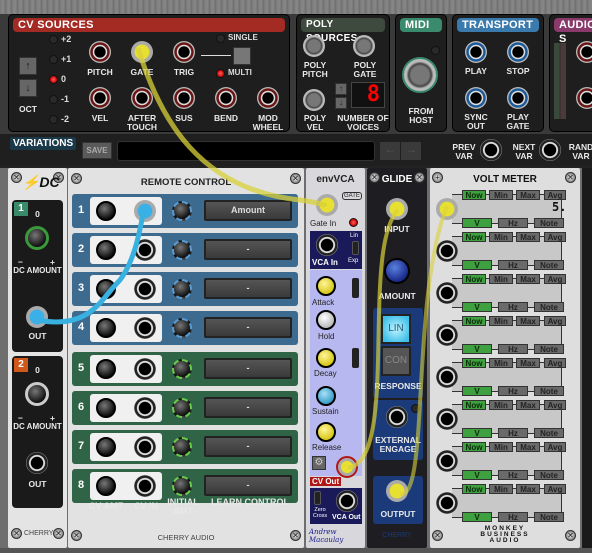 This screenshot has width=592, height=553. What do you see at coordinates (246, 151) in the screenshot?
I see `variation-name-input` at bounding box center [246, 151].